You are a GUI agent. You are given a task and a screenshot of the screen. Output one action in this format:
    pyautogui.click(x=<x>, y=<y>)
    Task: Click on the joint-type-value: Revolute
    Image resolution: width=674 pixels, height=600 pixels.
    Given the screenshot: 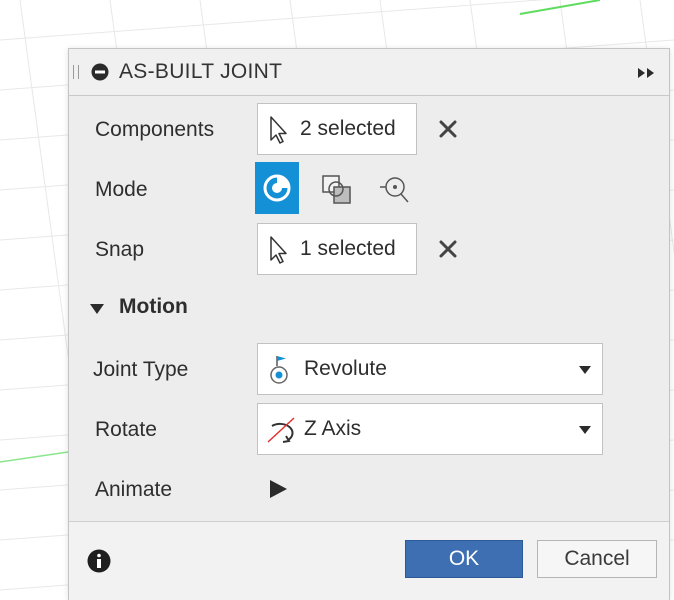 What is the action you would take?
    pyautogui.click(x=345, y=368)
    